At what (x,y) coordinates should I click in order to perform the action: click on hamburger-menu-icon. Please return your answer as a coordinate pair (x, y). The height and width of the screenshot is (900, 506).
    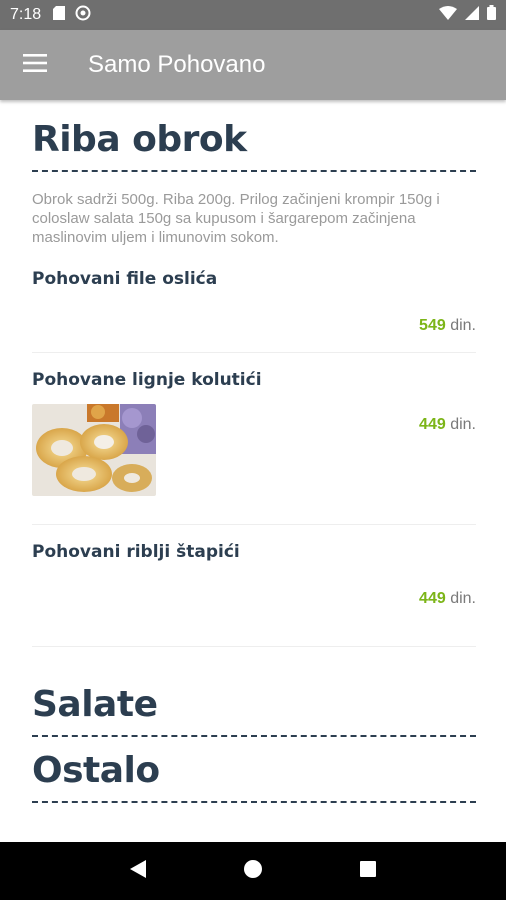
    Looking at the image, I should click on (35, 65).